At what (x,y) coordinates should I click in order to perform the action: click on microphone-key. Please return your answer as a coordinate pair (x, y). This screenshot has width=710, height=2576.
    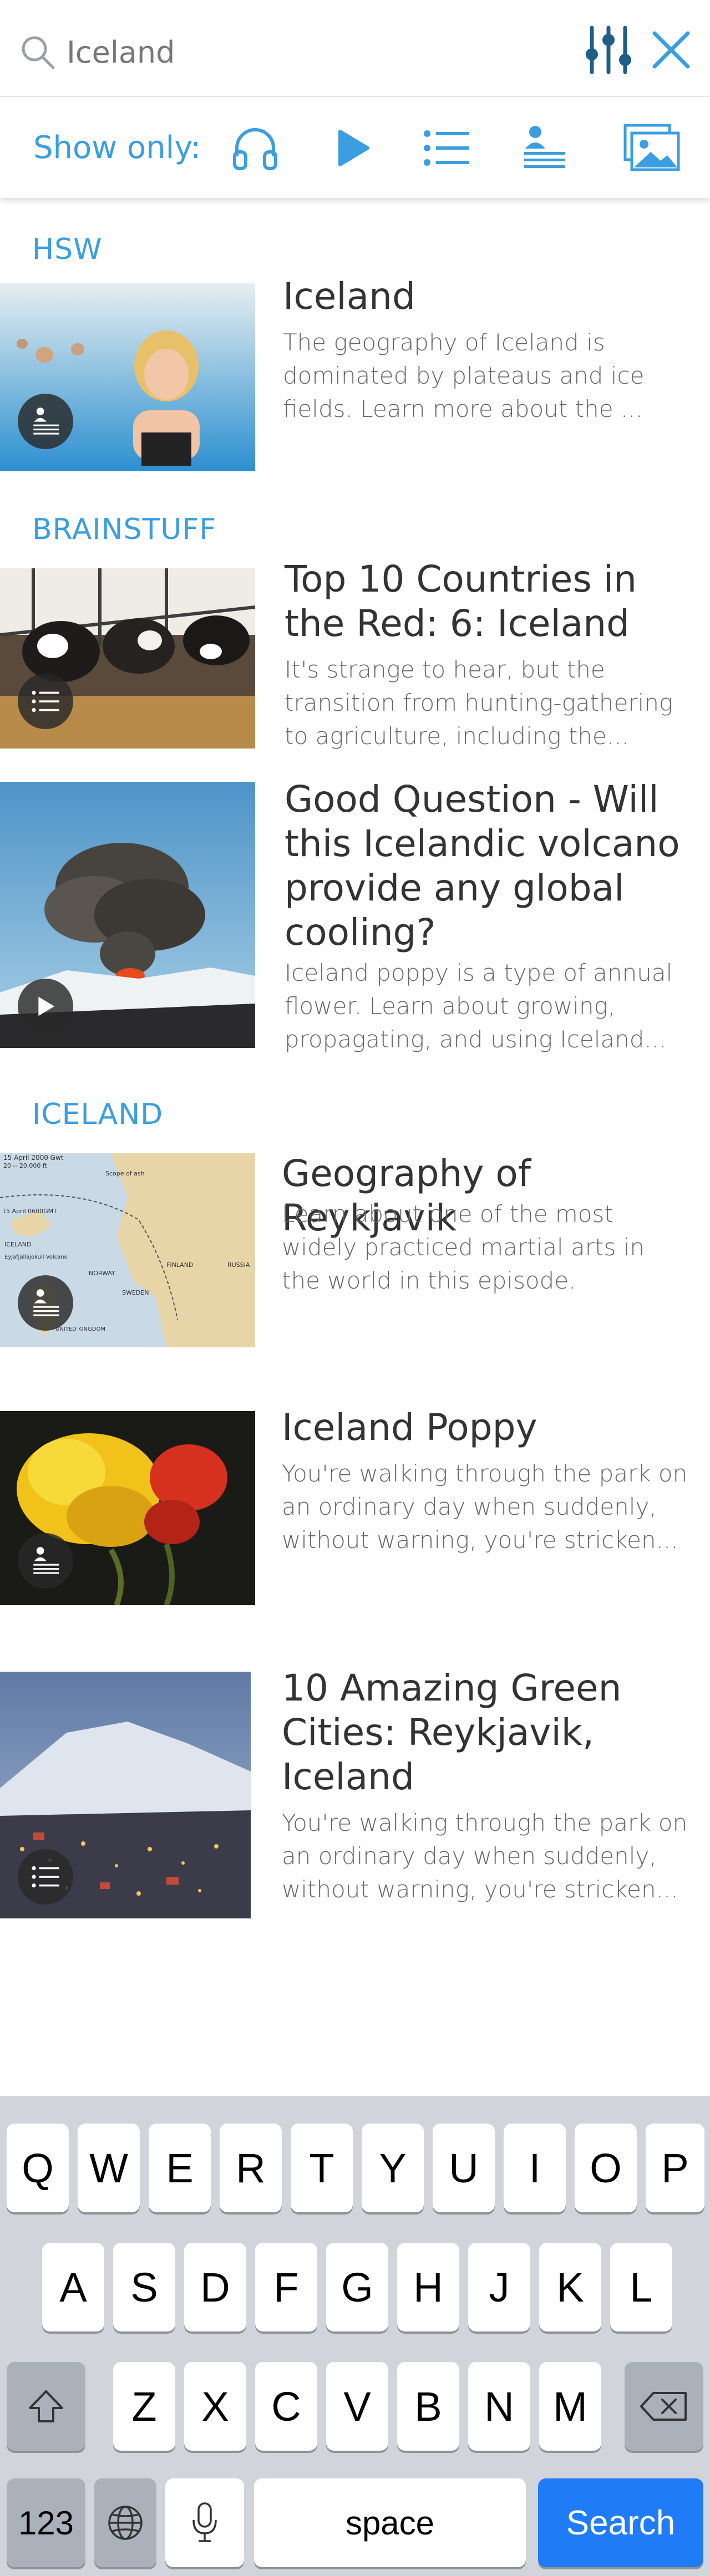
    Looking at the image, I should click on (204, 2522).